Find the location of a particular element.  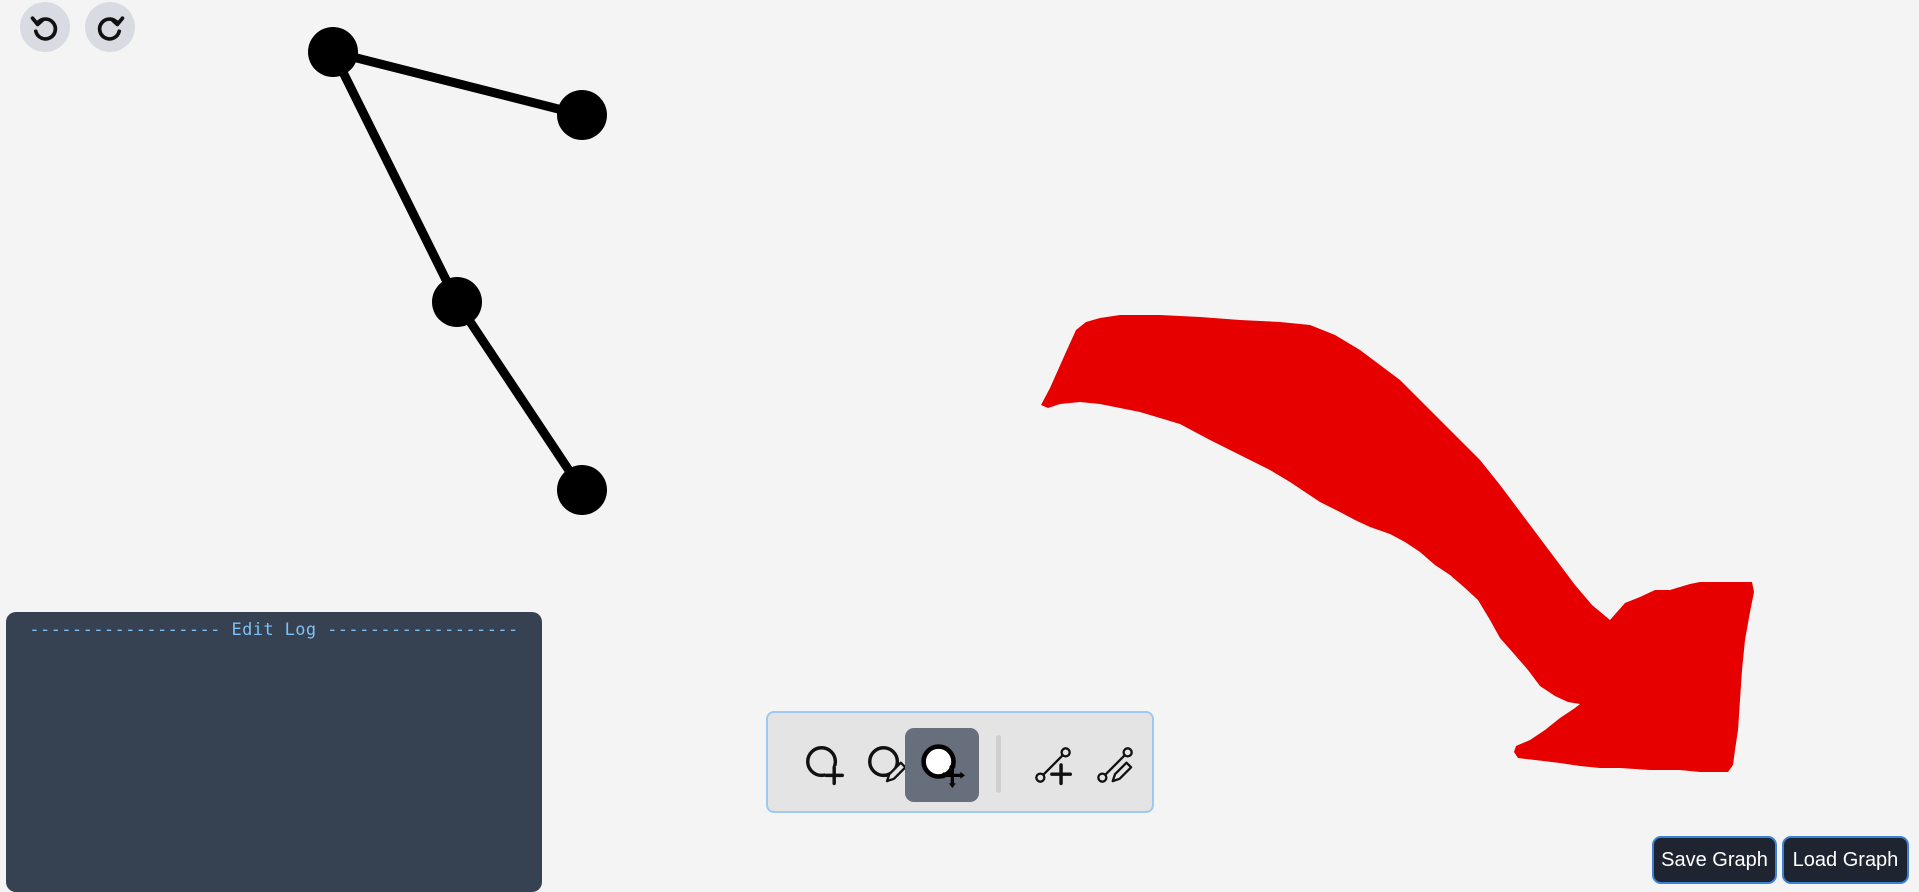

tool-toolbar is located at coordinates (960, 762).